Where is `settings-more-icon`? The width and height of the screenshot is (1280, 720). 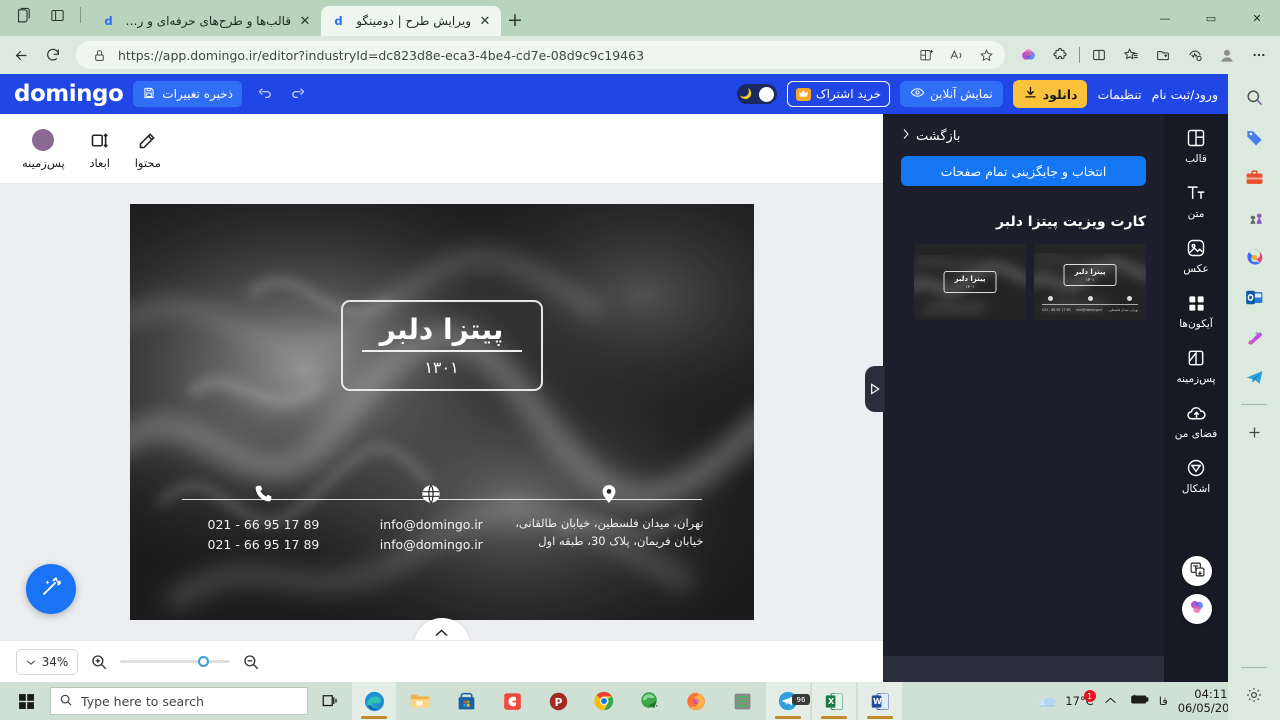
settings-more-icon is located at coordinates (1259, 55).